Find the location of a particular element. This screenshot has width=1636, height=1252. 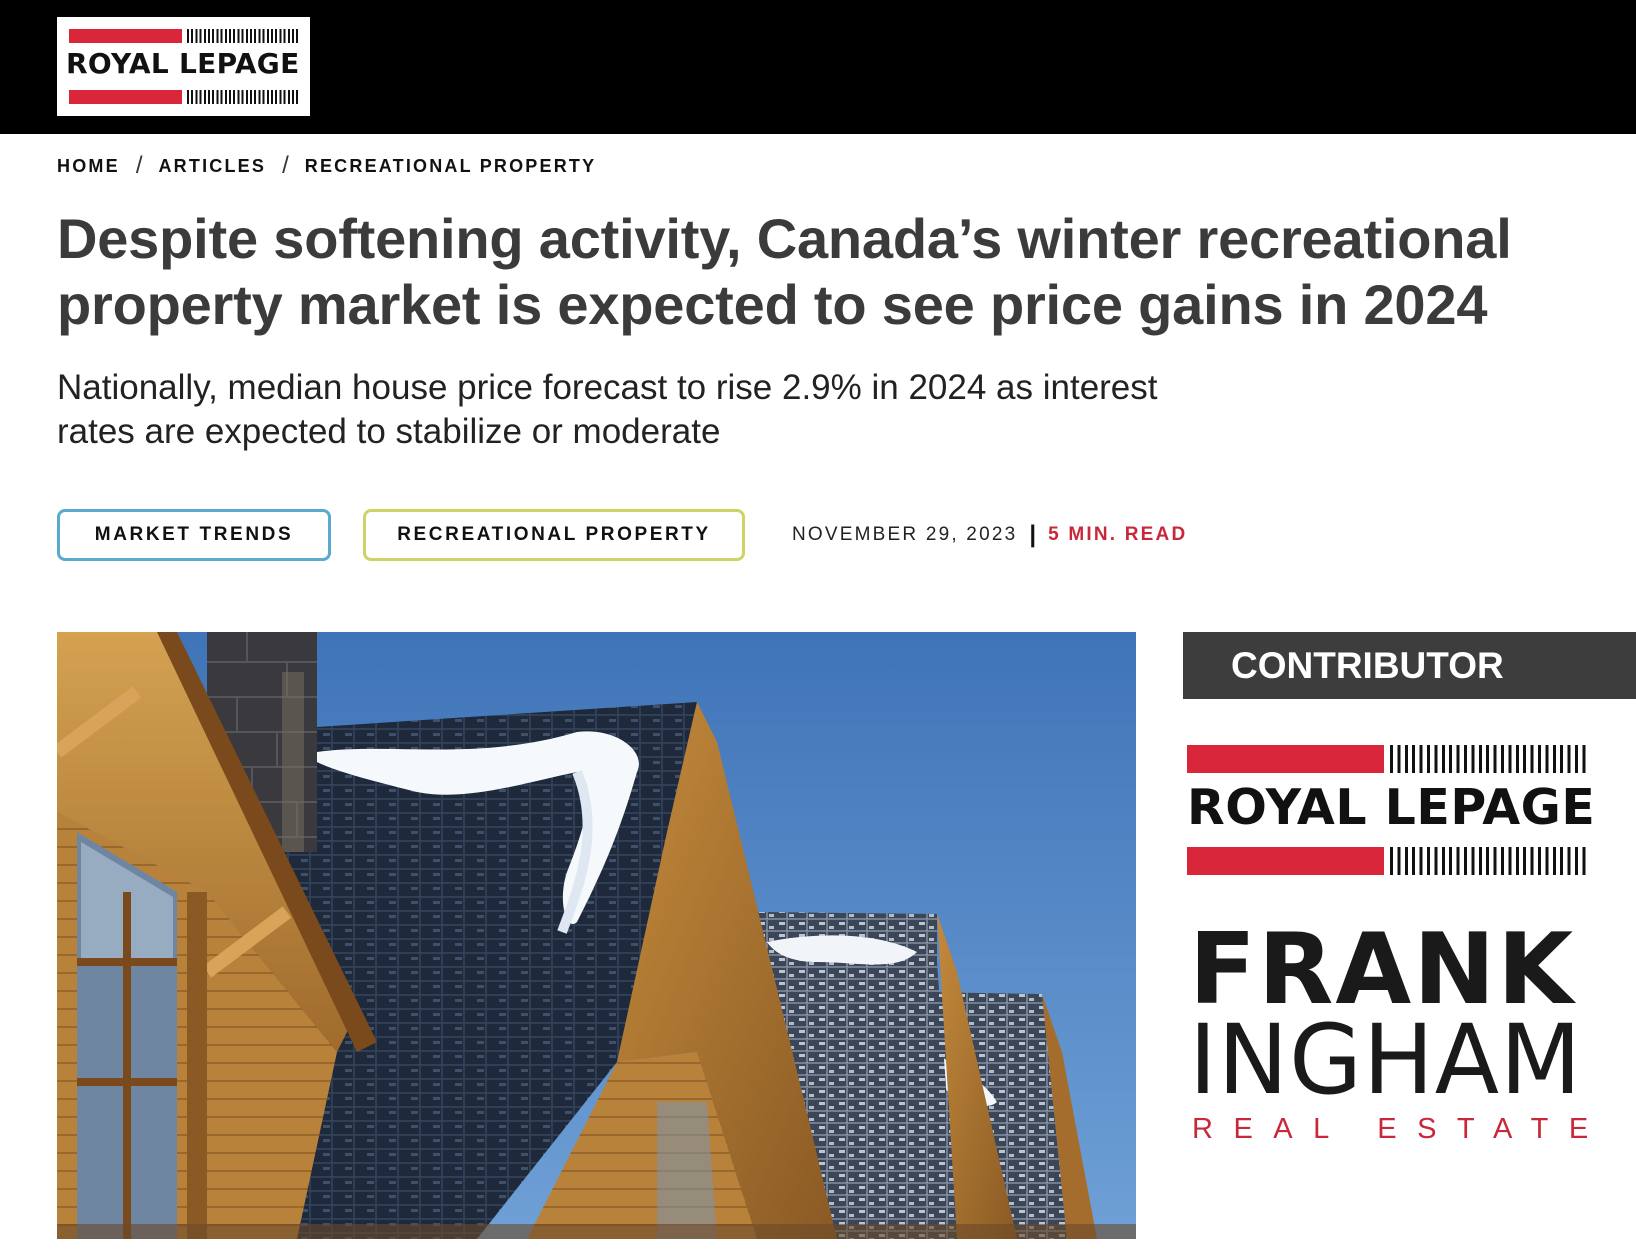

tag-recreational-property: RECREATIONAL PROPERTY is located at coordinates (554, 535).